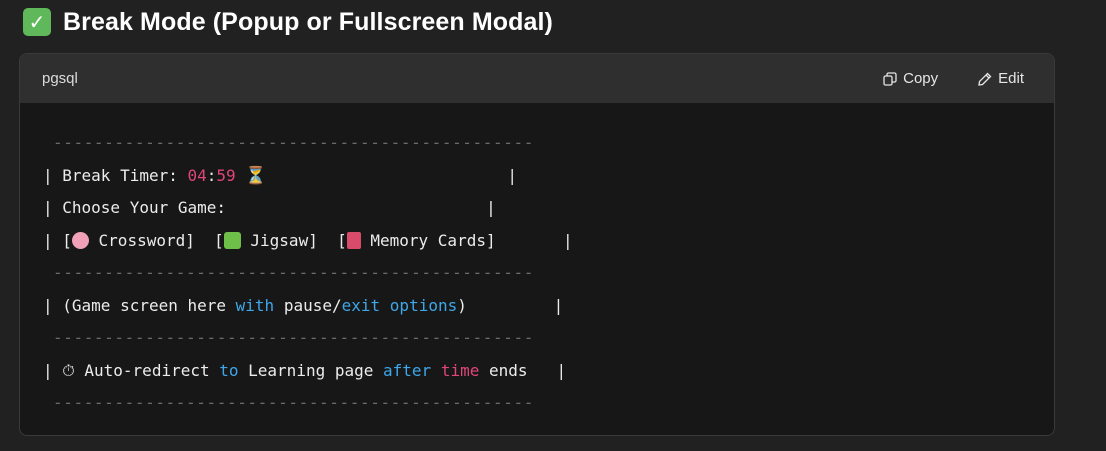 The image size is (1106, 451). What do you see at coordinates (462, 305) in the screenshot?
I see `game-screen-text-3: )` at bounding box center [462, 305].